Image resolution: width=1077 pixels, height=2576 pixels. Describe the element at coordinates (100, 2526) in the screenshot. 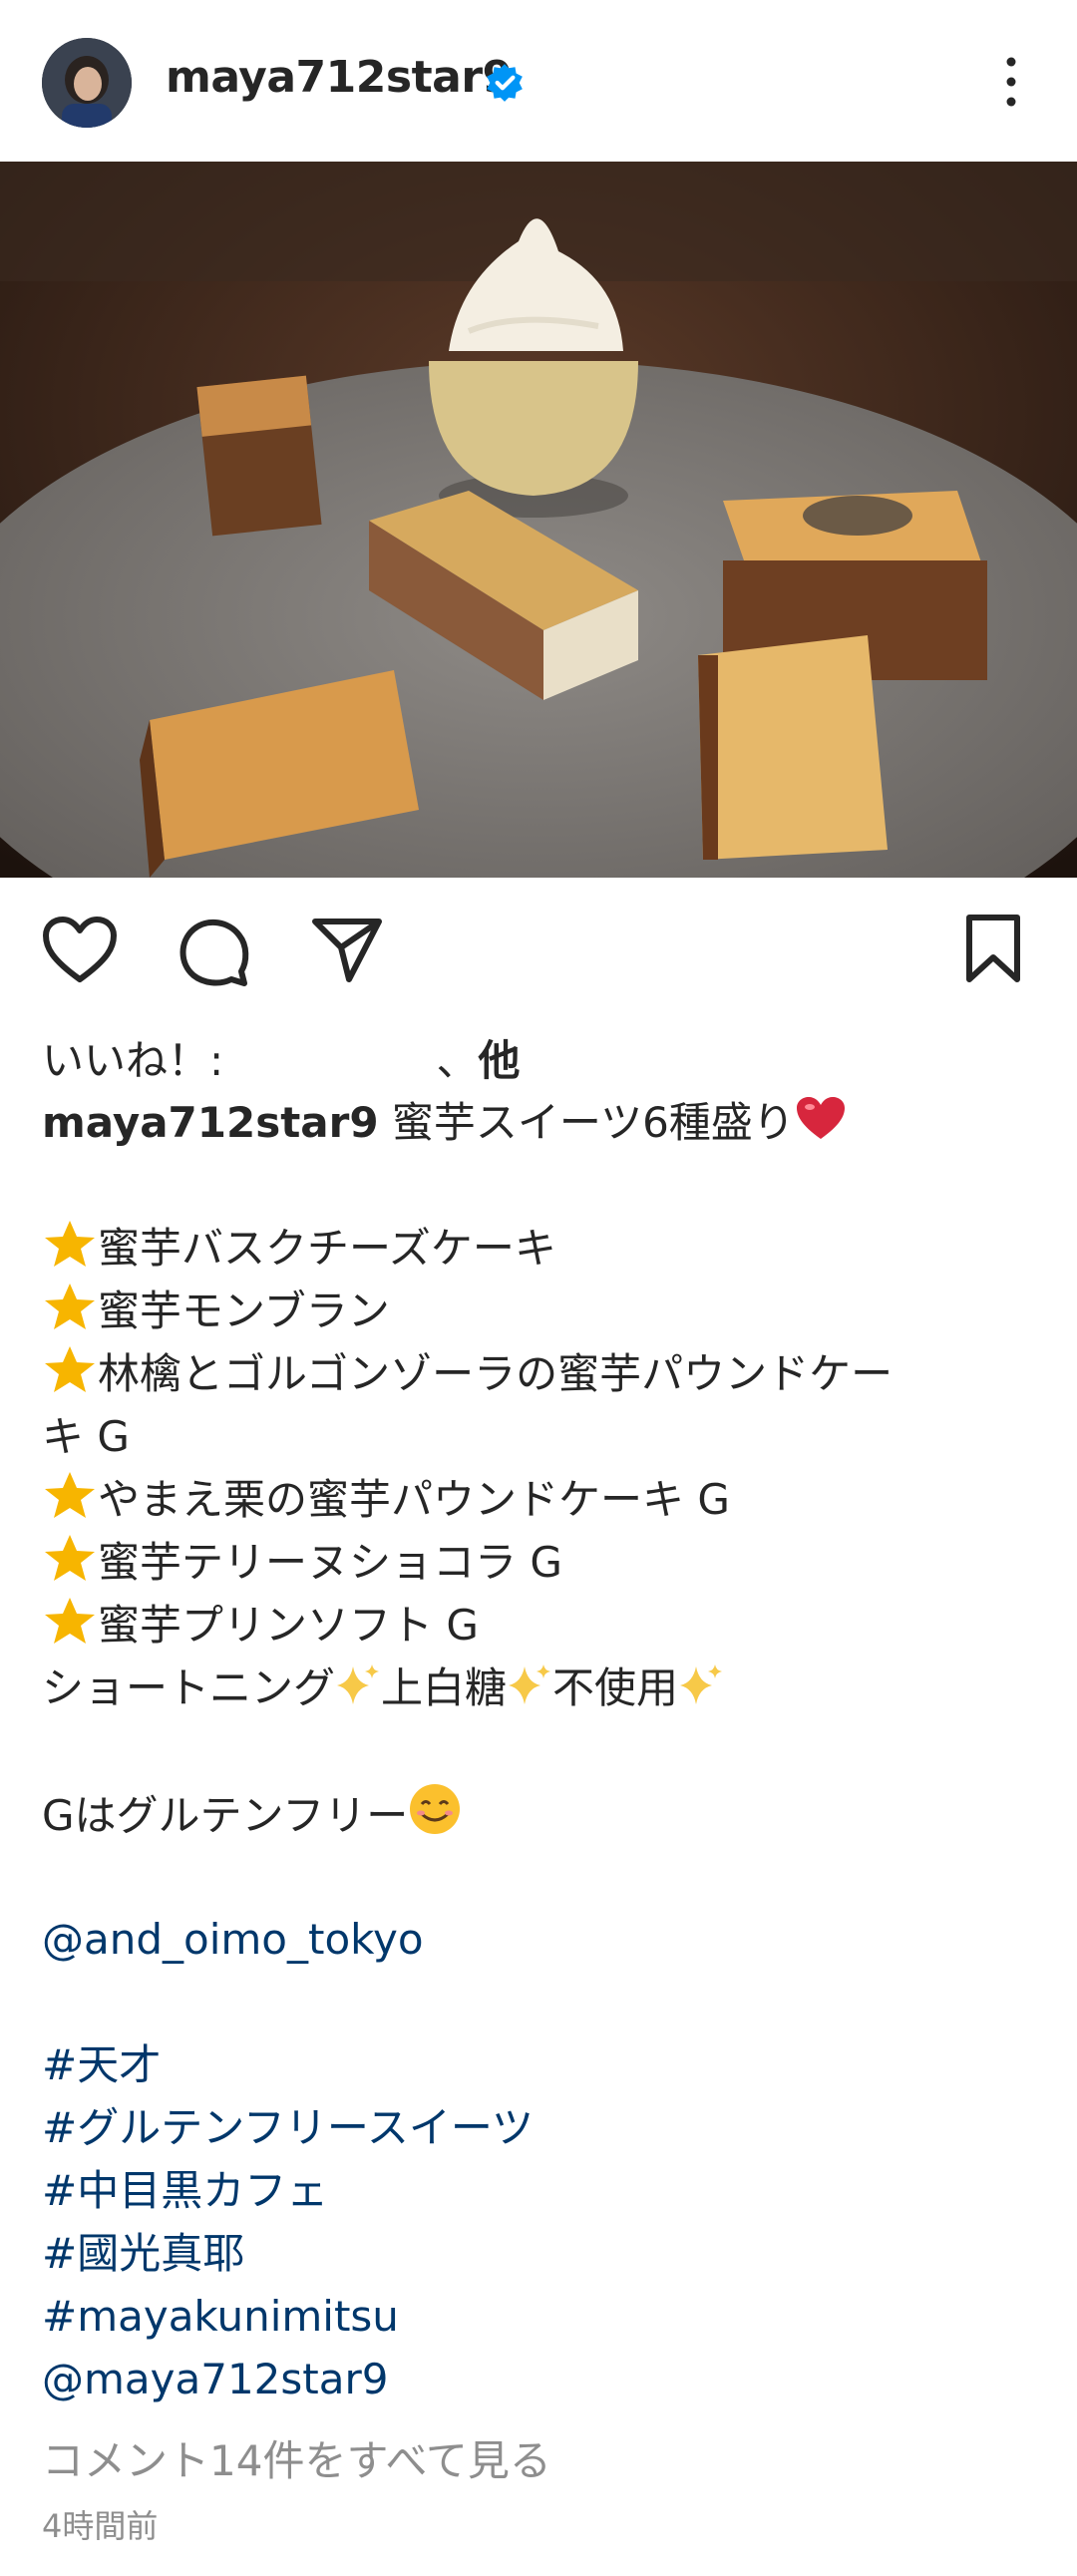

I see `post-timestamp: 4時間前` at that location.